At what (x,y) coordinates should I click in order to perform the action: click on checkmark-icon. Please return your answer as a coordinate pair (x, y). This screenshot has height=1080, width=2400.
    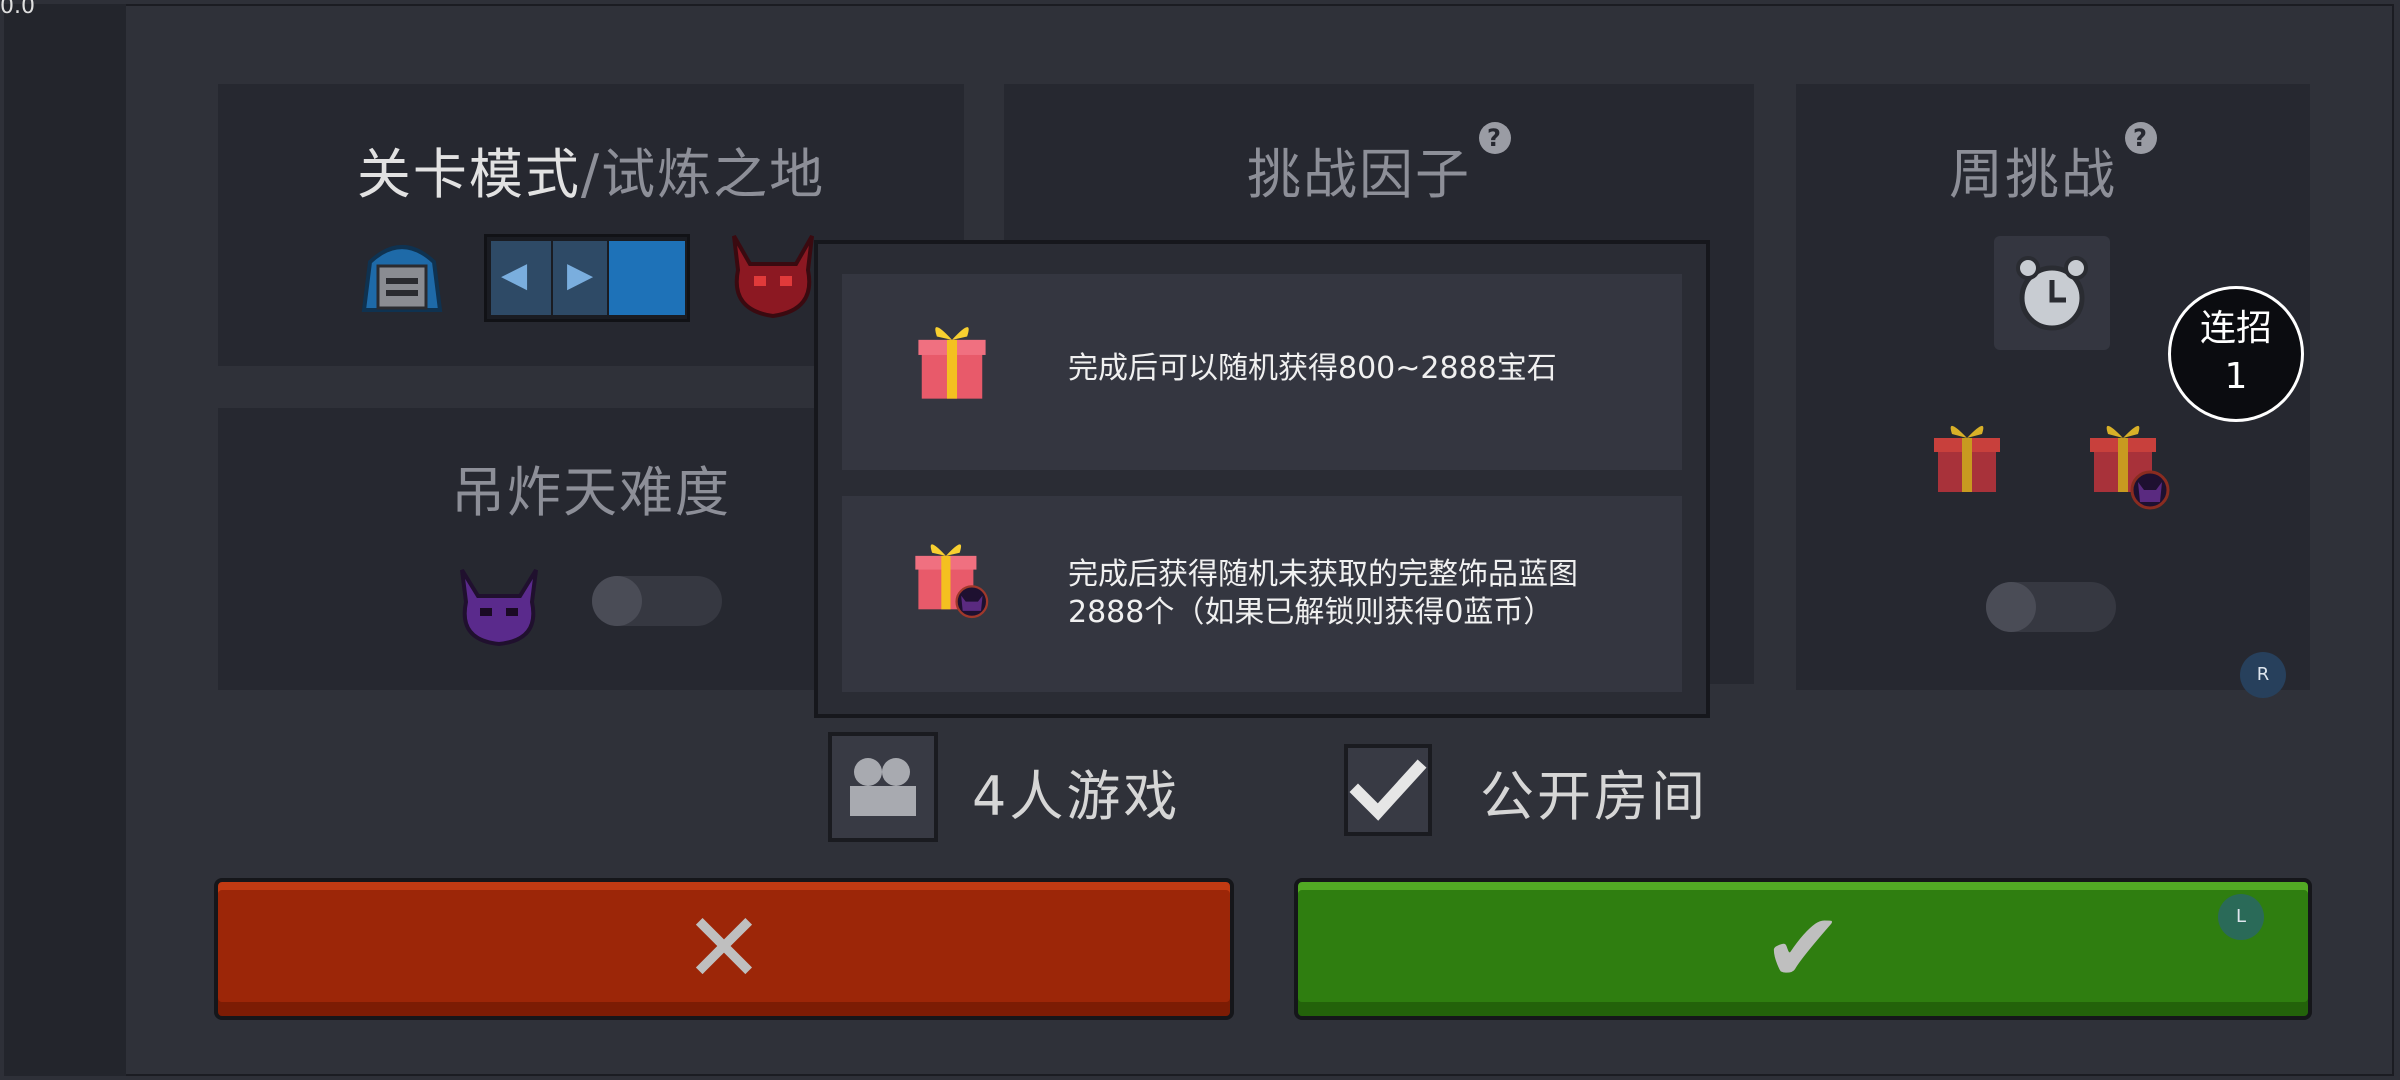
    Looking at the image, I should click on (1388, 790).